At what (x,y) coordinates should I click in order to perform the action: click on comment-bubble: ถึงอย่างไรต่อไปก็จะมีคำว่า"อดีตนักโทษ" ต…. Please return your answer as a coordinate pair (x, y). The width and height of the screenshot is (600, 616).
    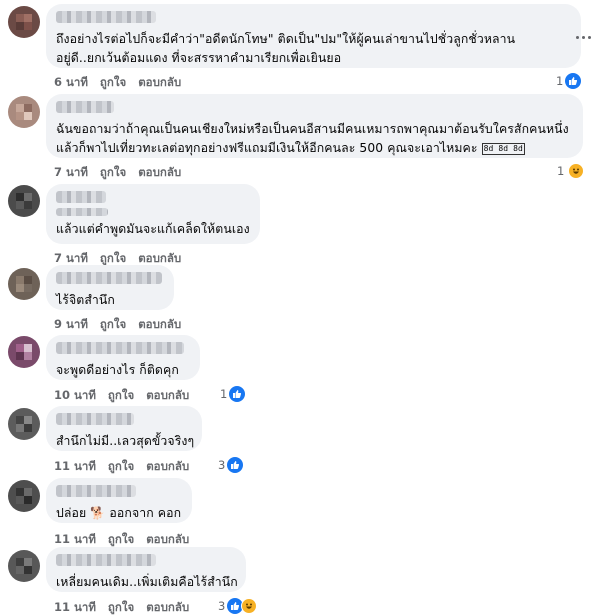
    Looking at the image, I should click on (313, 36).